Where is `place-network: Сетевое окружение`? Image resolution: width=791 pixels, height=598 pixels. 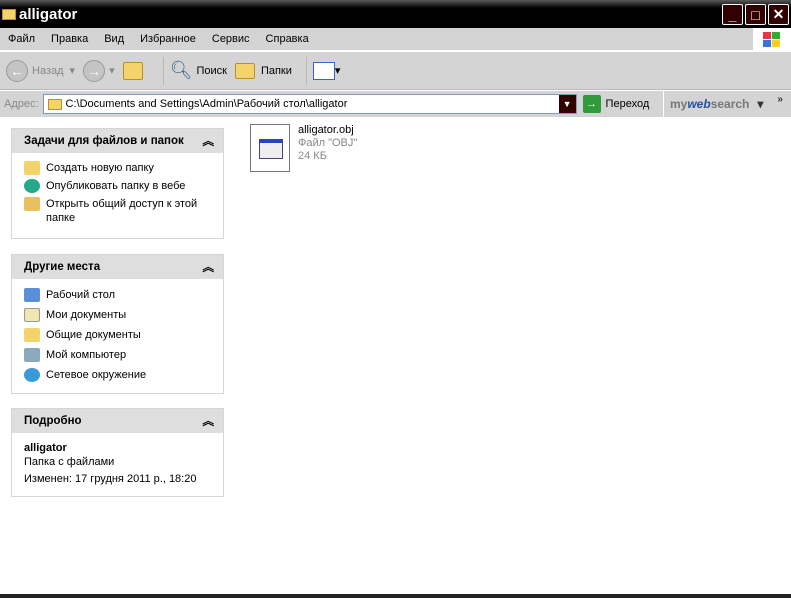 place-network: Сетевое окружение is located at coordinates (118, 375).